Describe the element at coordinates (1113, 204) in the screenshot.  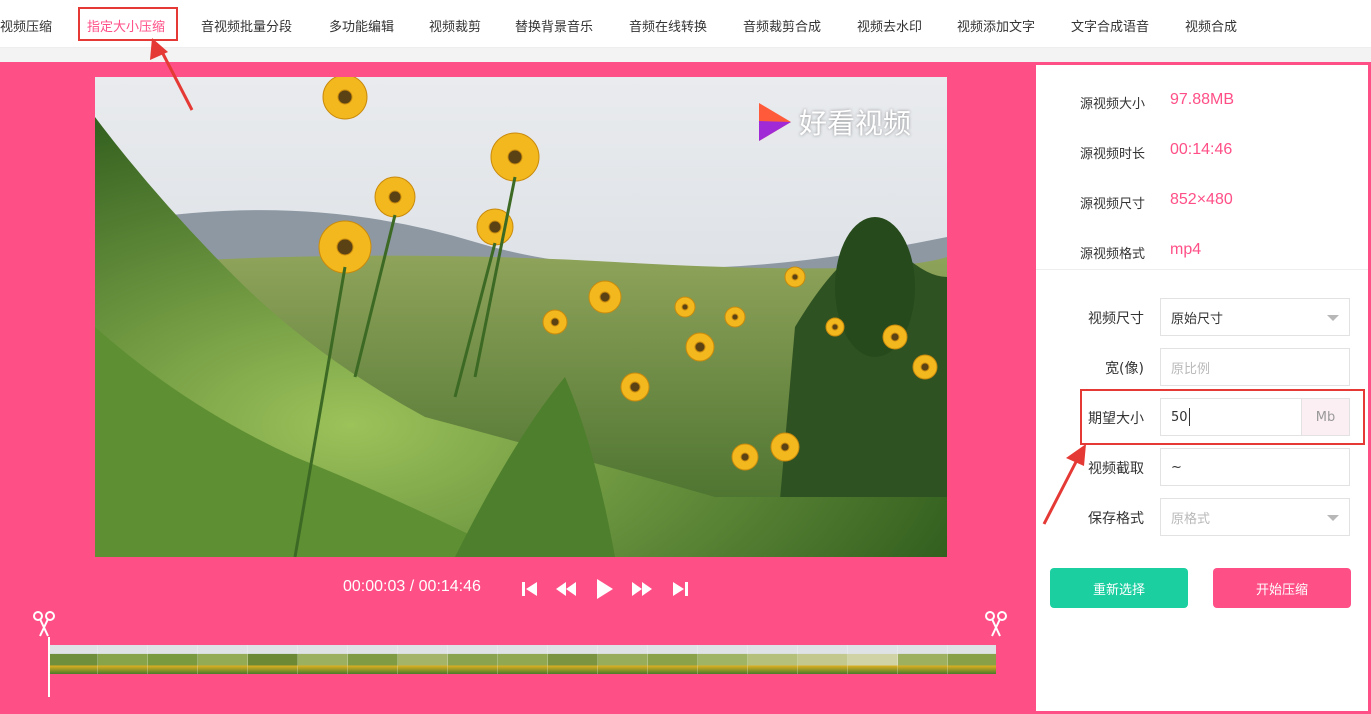
I see `source-dimensions-label: 源视频尺寸` at that location.